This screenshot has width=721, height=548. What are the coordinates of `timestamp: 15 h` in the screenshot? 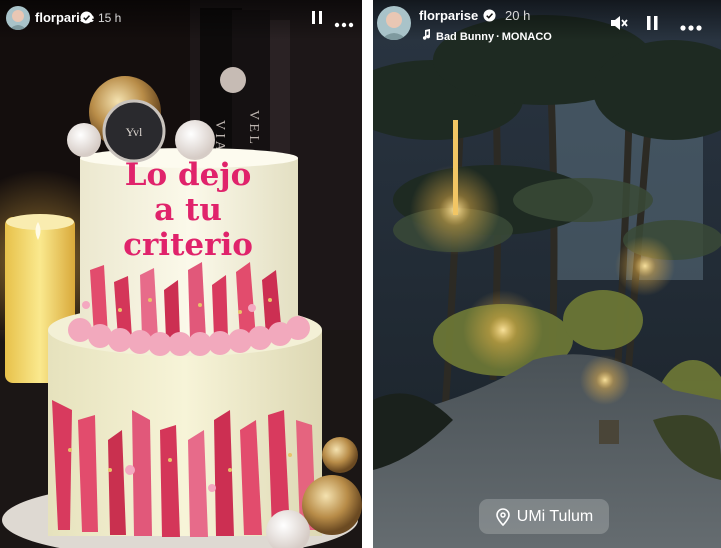 It's located at (110, 18).